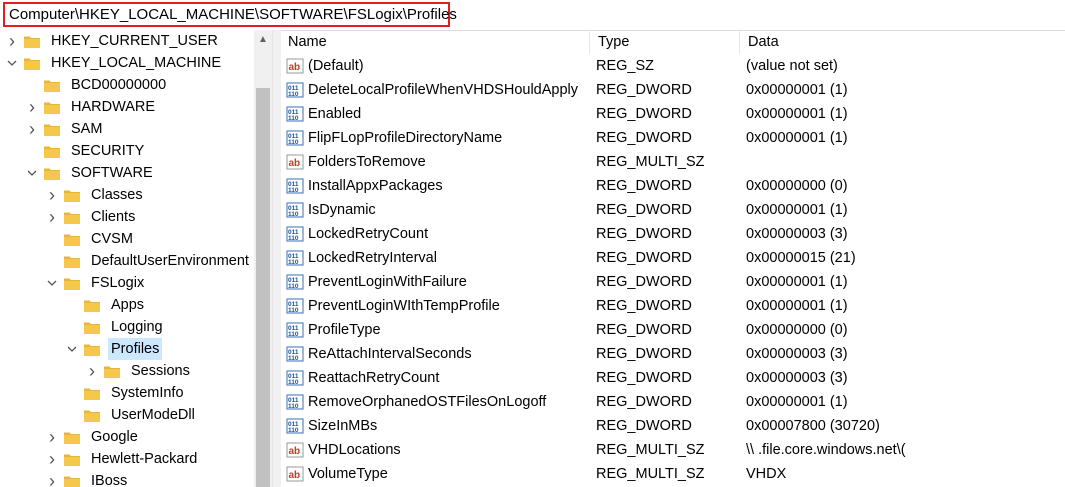 The height and width of the screenshot is (487, 1065). Describe the element at coordinates (438, 450) in the screenshot. I see `value-name-cell: ab VHDLocations` at that location.